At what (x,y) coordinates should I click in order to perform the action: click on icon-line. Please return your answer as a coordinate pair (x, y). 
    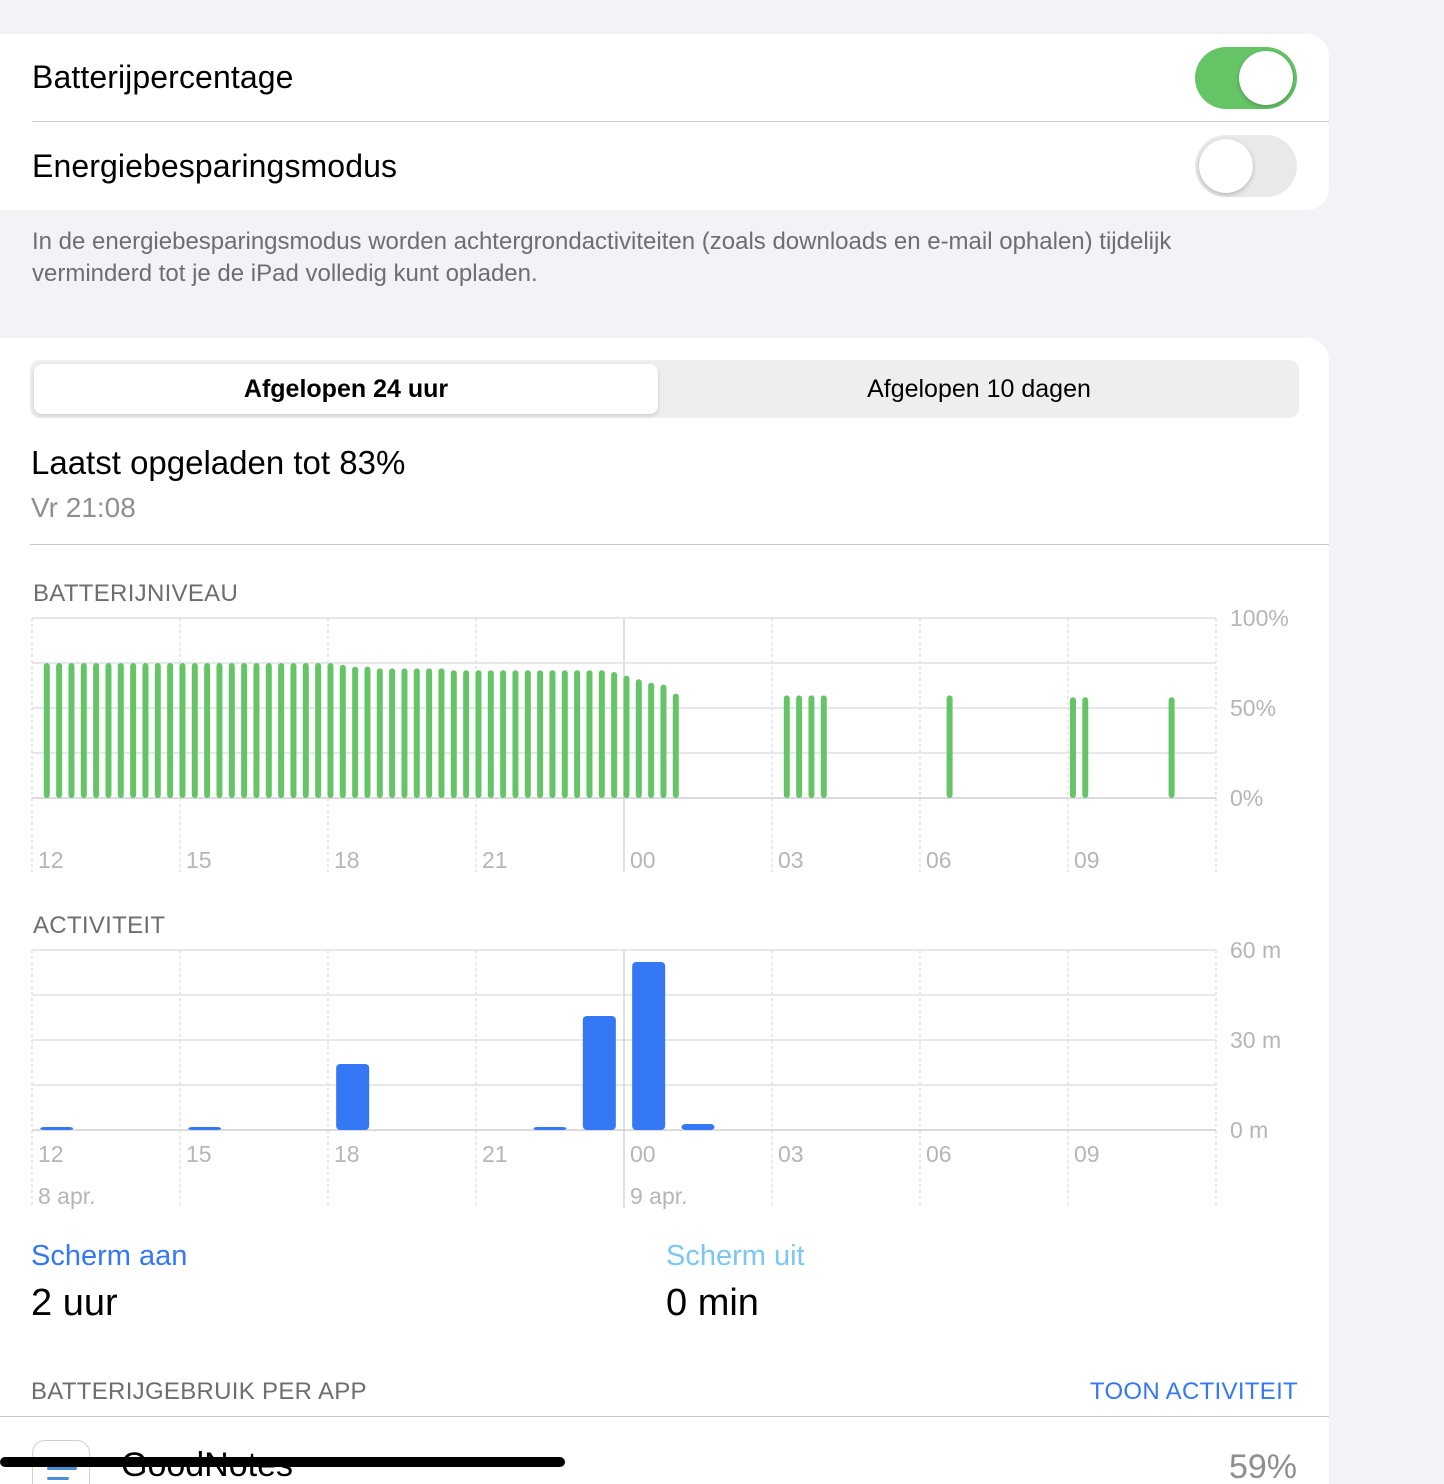
    Looking at the image, I should click on (58, 1478).